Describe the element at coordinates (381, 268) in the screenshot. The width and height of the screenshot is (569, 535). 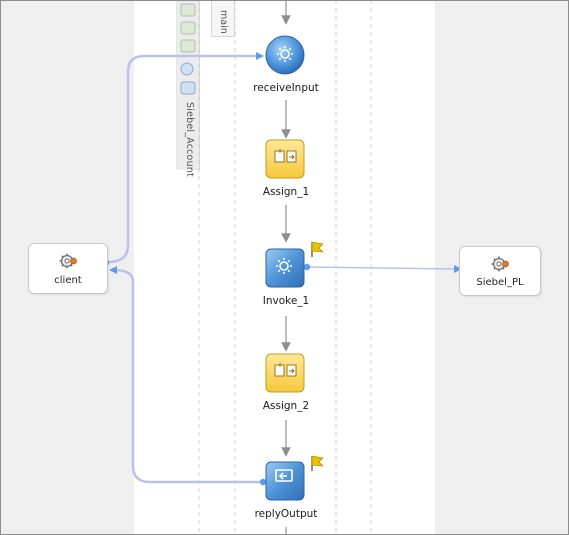
I see `invoke-to-siebel-connector` at that location.